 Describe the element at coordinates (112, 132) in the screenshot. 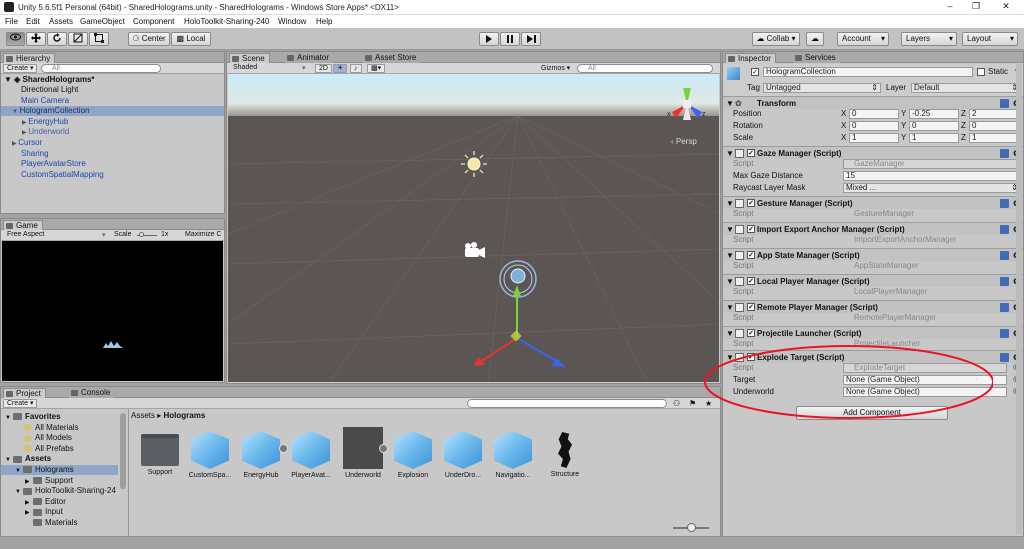

I see `hierarchy-item: ▶ Underworld` at that location.